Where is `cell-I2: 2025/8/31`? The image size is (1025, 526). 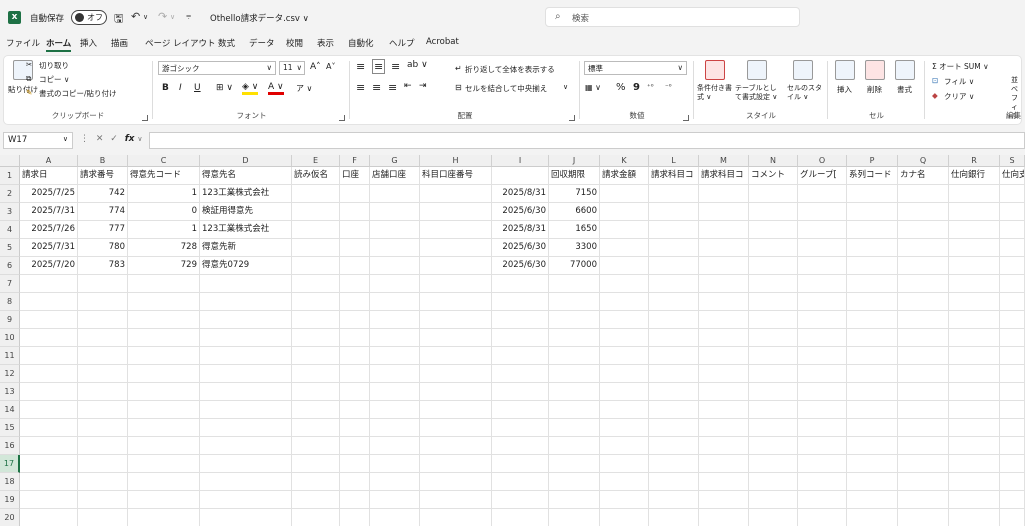 cell-I2: 2025/8/31 is located at coordinates (520, 194).